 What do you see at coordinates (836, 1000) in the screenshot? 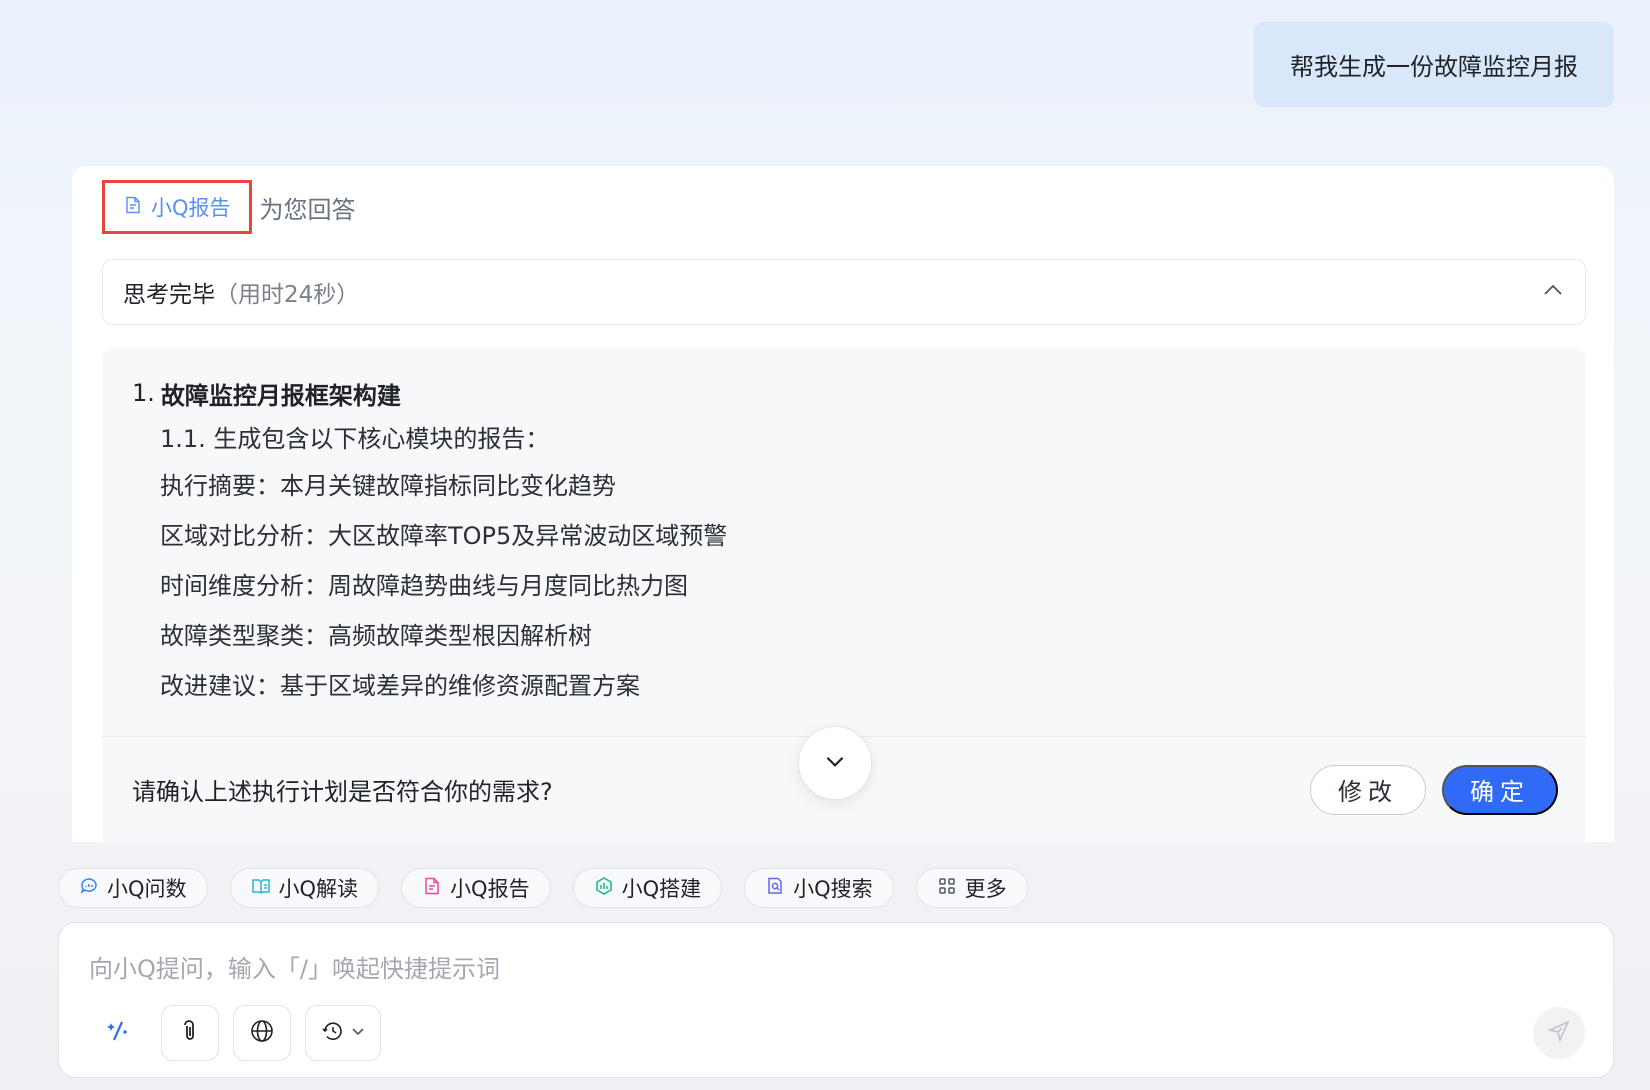
I see `chat-input-box` at bounding box center [836, 1000].